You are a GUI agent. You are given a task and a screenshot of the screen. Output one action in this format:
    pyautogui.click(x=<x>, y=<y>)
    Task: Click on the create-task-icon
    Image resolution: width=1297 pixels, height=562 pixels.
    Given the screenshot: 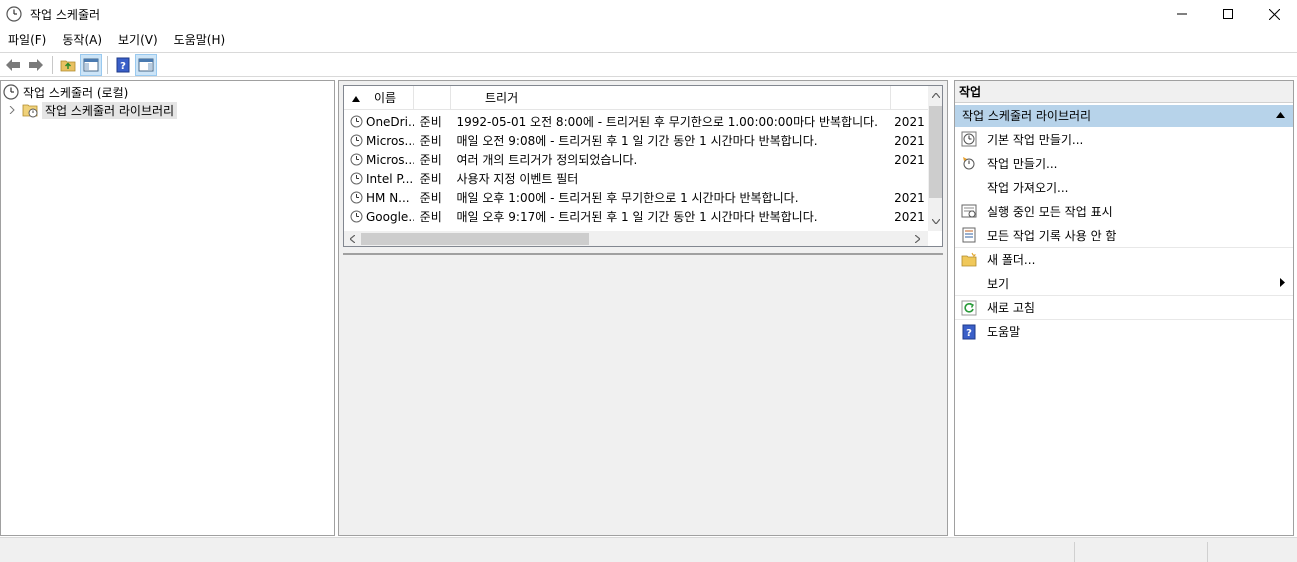 What is the action you would take?
    pyautogui.click(x=969, y=163)
    